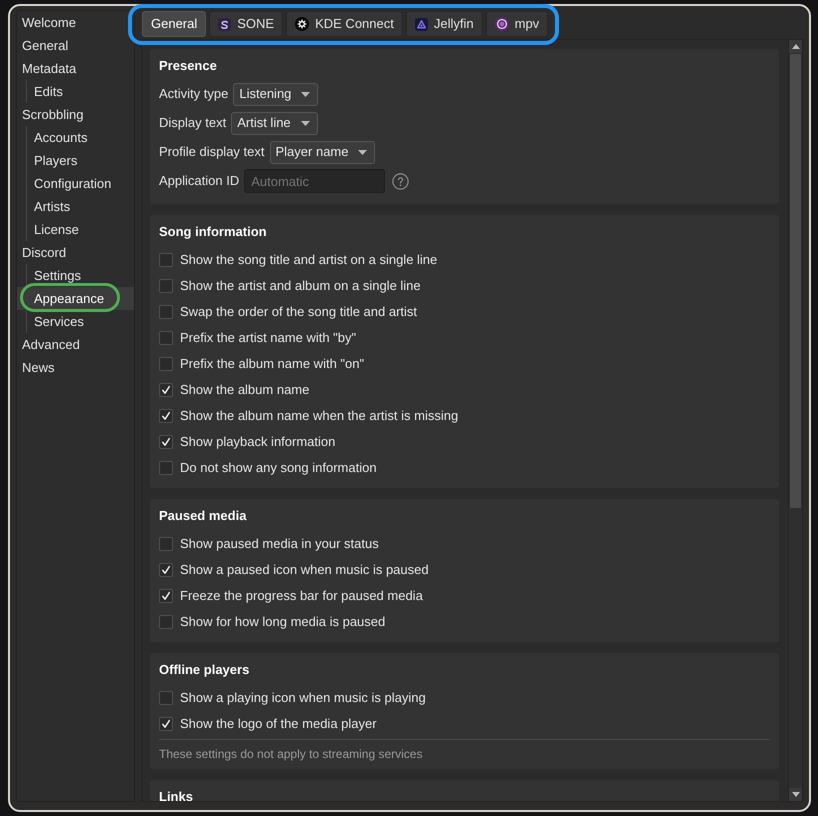 Image resolution: width=818 pixels, height=816 pixels. I want to click on option-label: Show a playing icon when music is playing, so click(303, 698).